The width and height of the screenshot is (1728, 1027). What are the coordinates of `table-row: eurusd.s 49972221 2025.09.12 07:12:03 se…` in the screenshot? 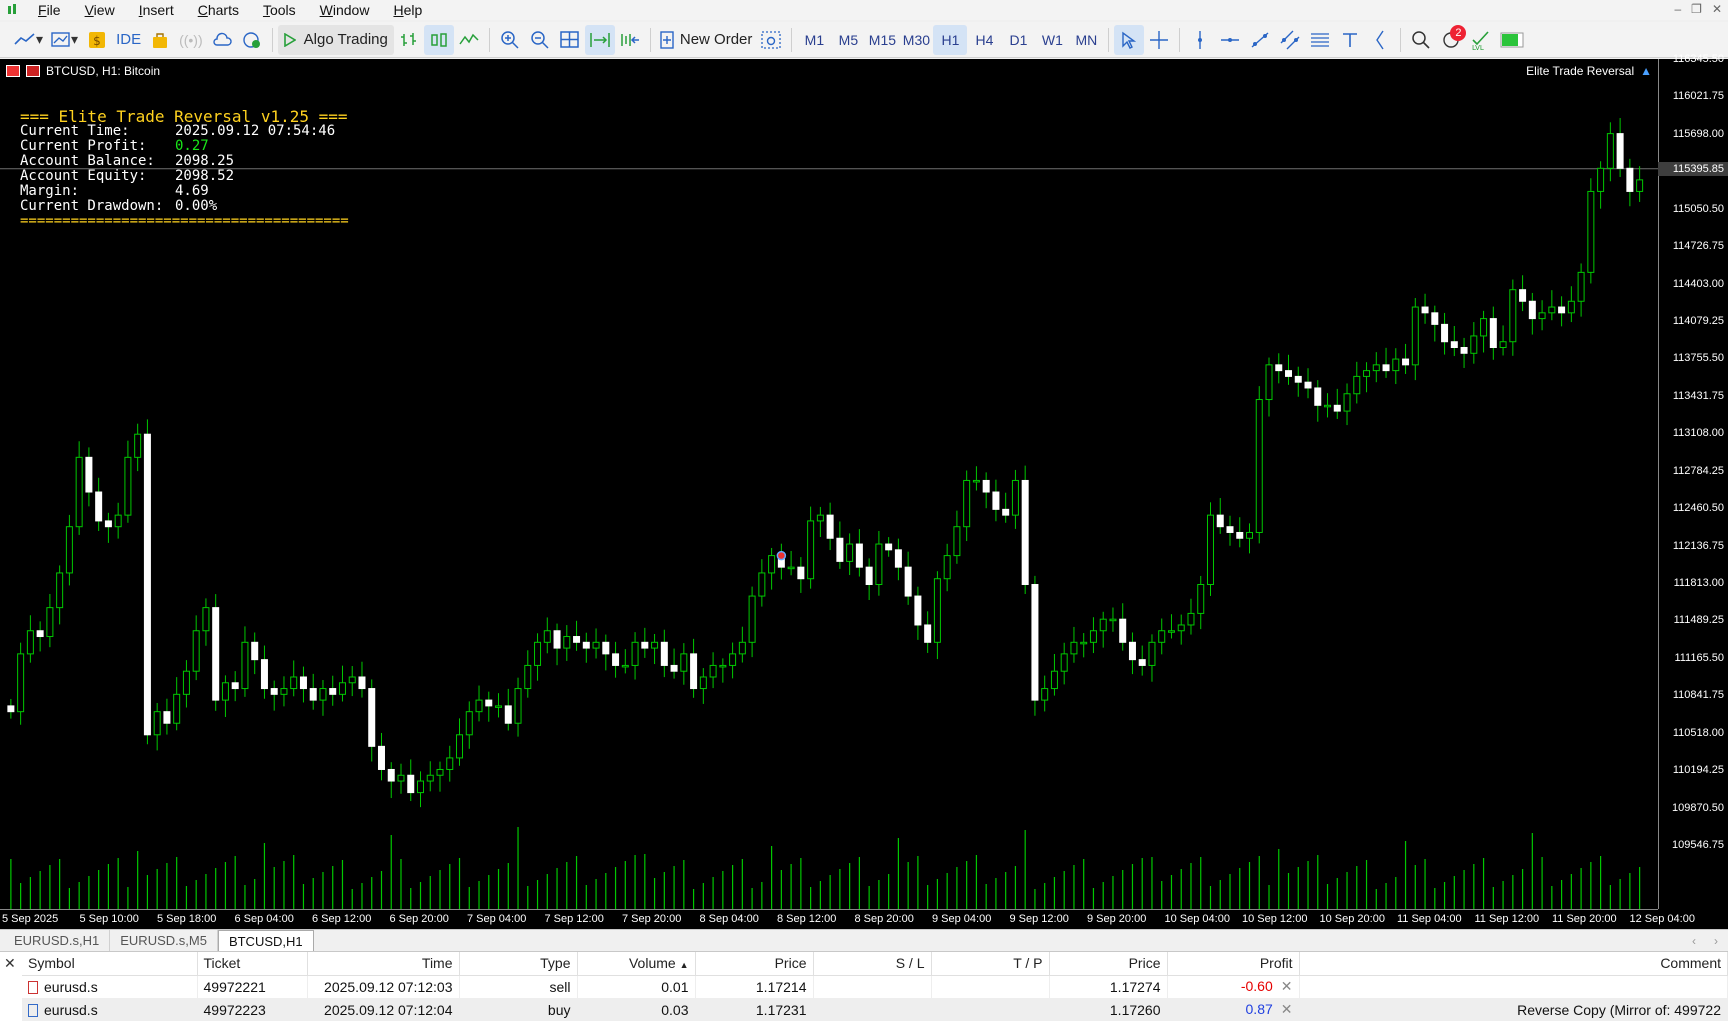 It's located at (875, 986).